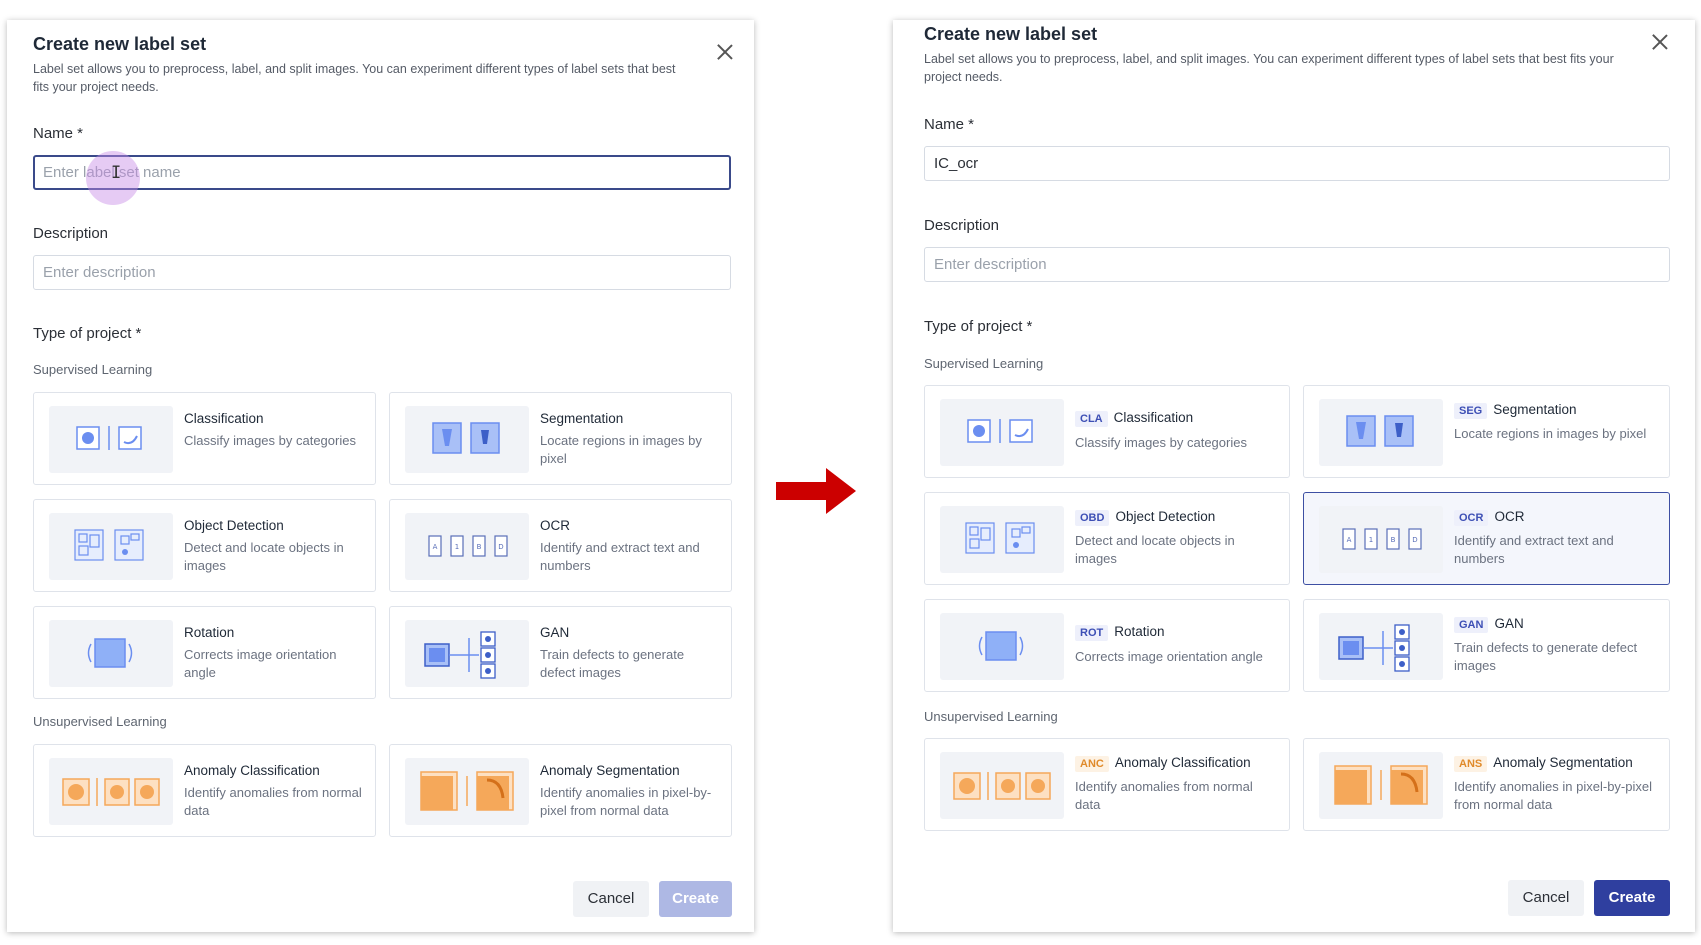  Describe the element at coordinates (555, 525) in the screenshot. I see `card-title: OCR` at that location.